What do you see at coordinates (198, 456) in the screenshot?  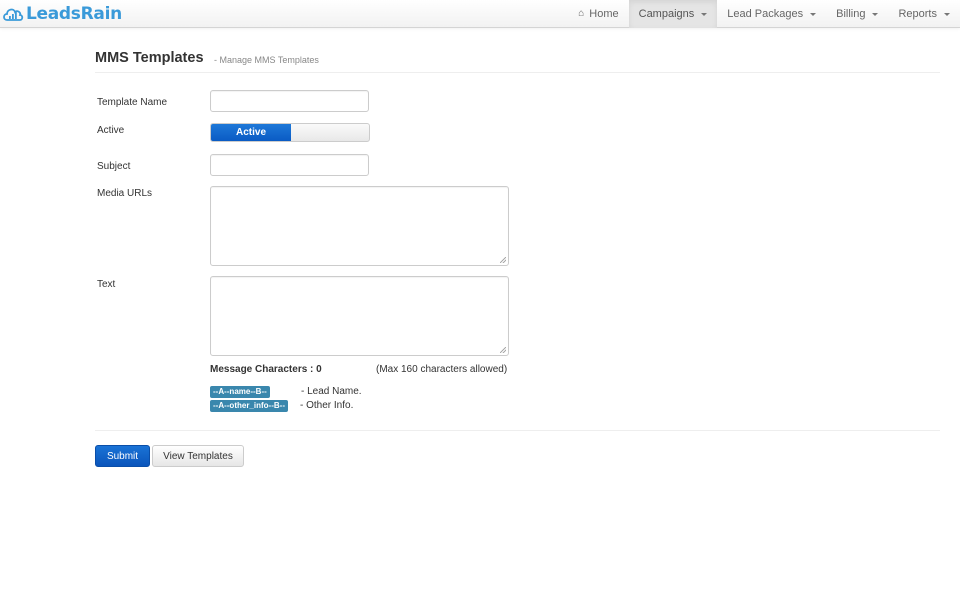 I see `view-templates-button: View Templates` at bounding box center [198, 456].